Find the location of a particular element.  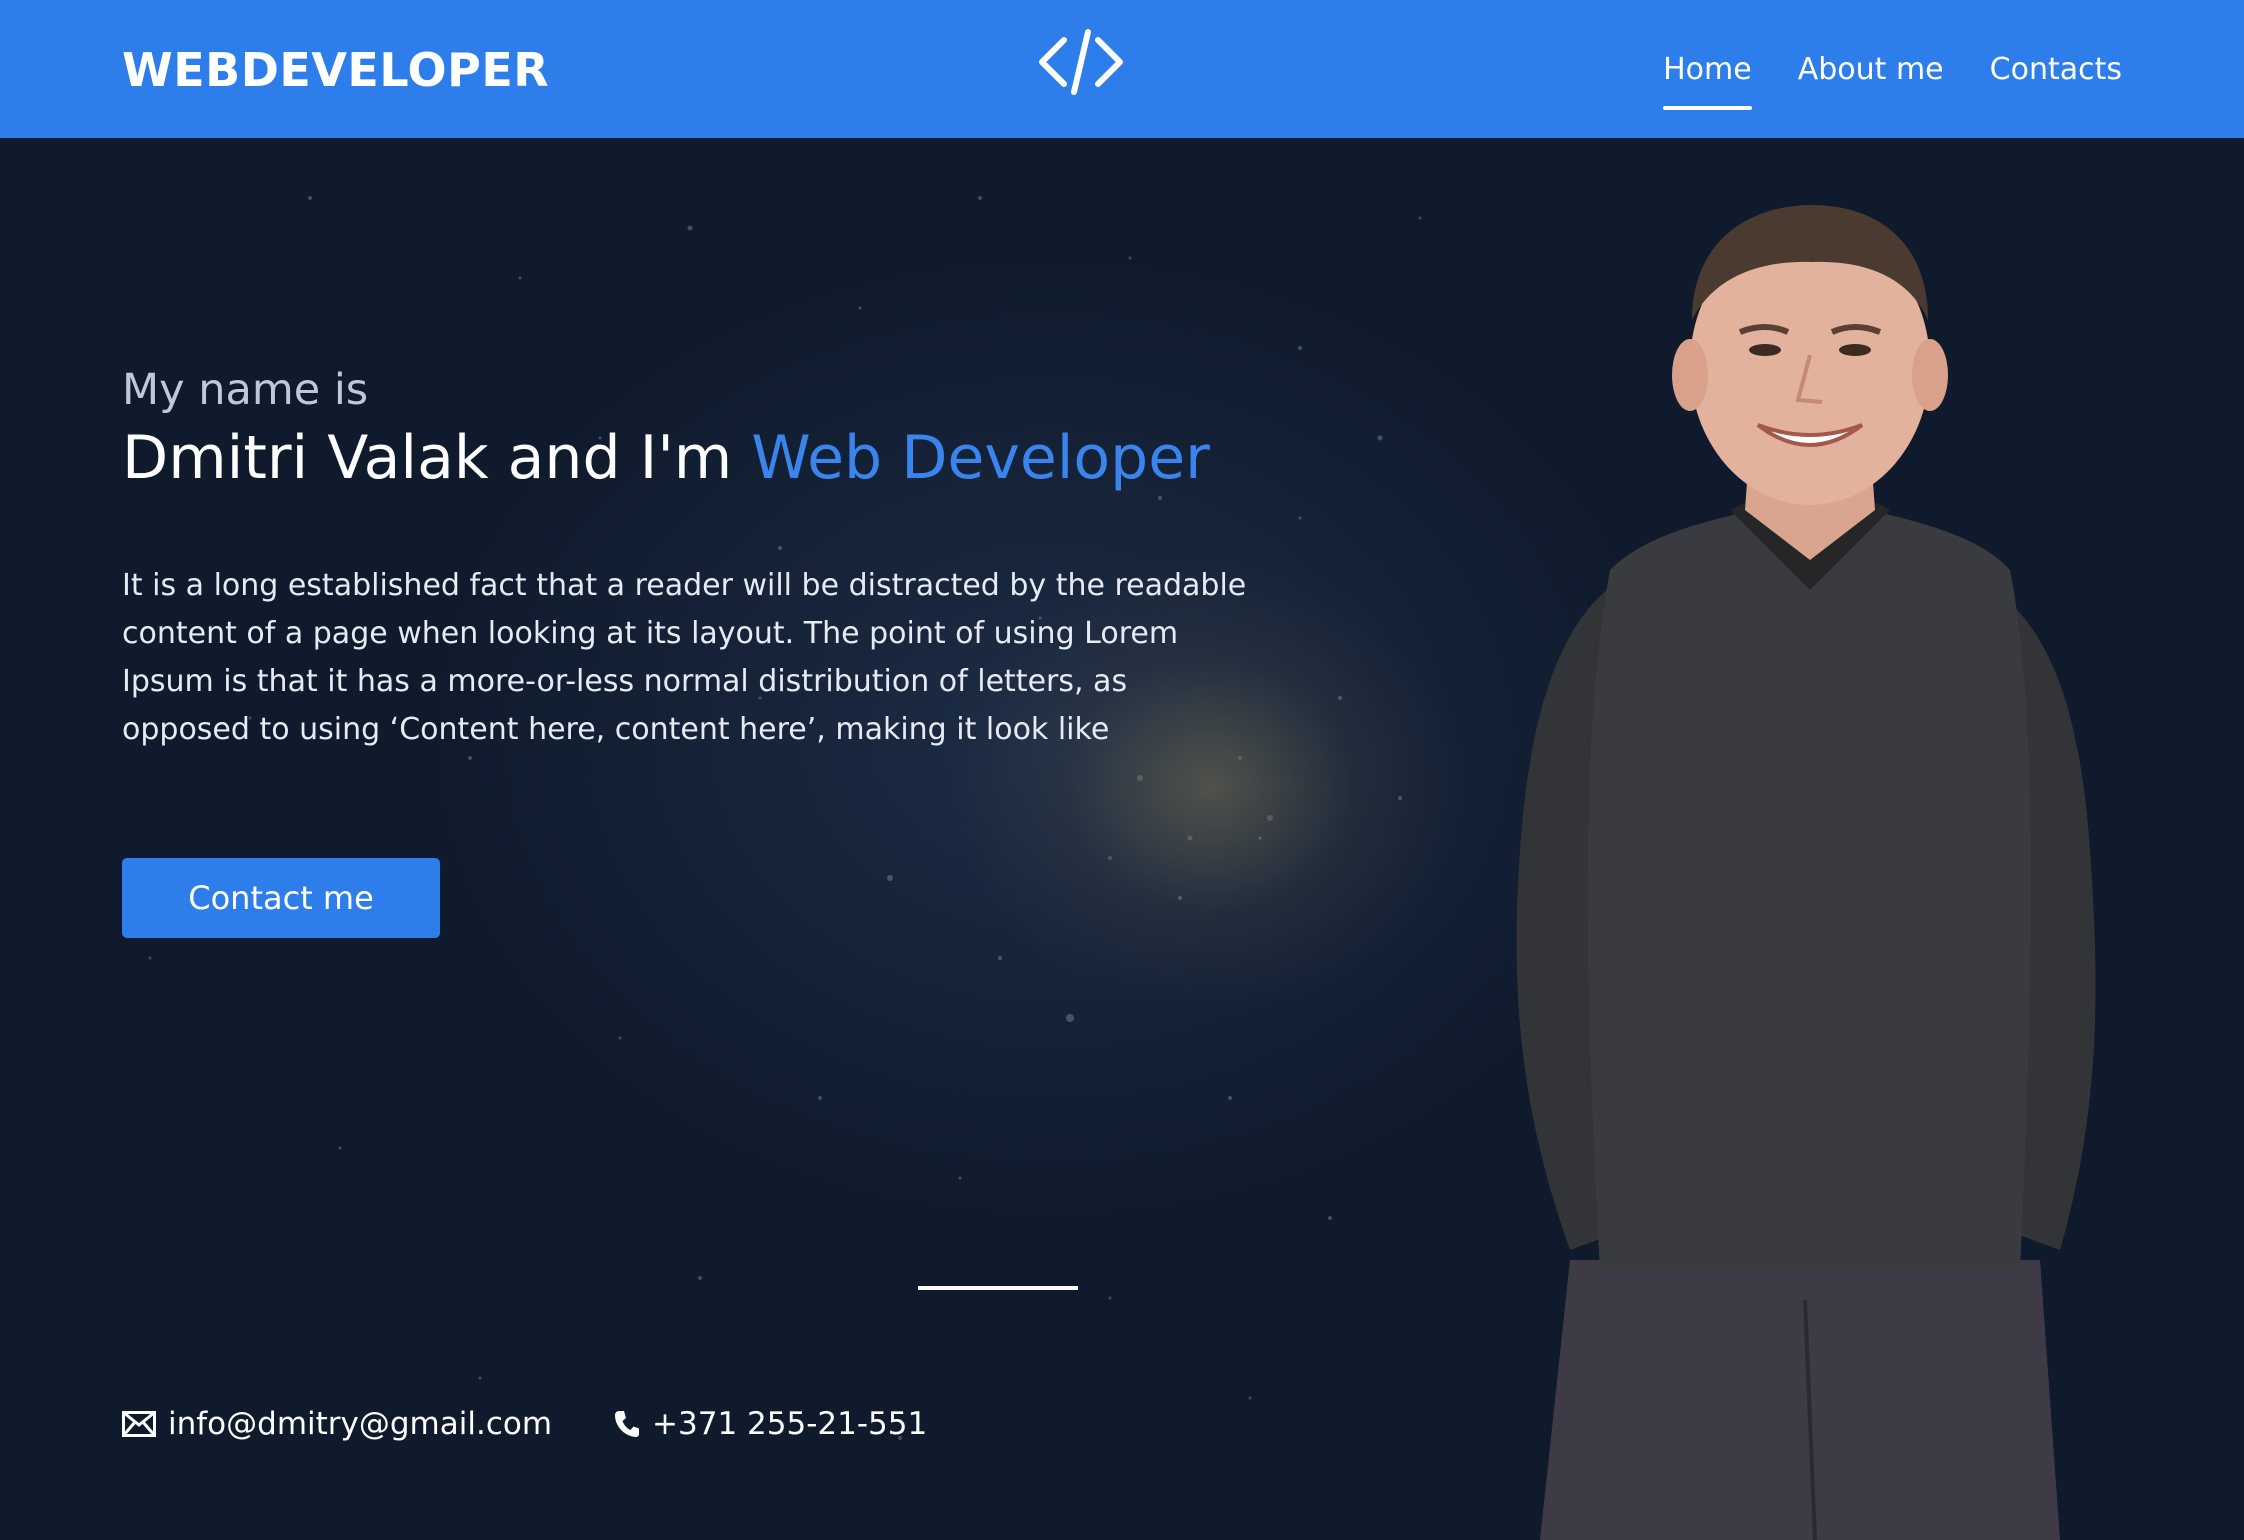

contact-me-button: Contact me is located at coordinates (281, 898).